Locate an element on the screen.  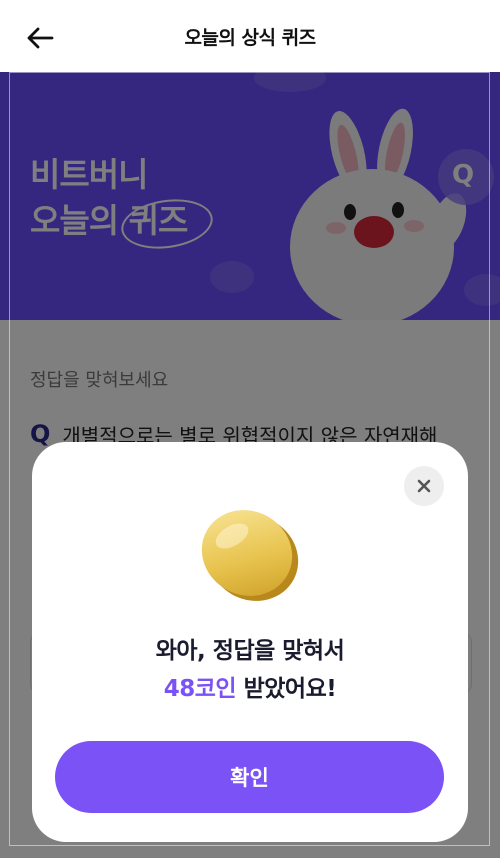
confirm-button-label: 확인 is located at coordinates (249, 778).